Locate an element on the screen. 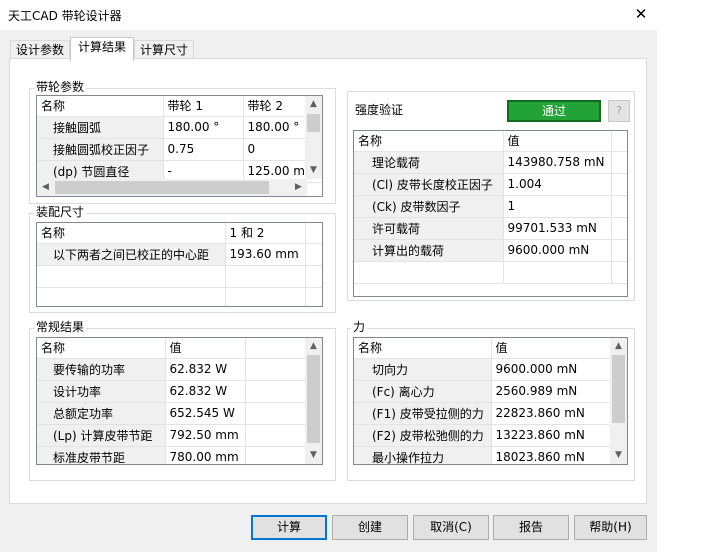 This screenshot has height=552, width=701. grid-header: 名称 带轮 1 带轮 2 is located at coordinates (179, 106).